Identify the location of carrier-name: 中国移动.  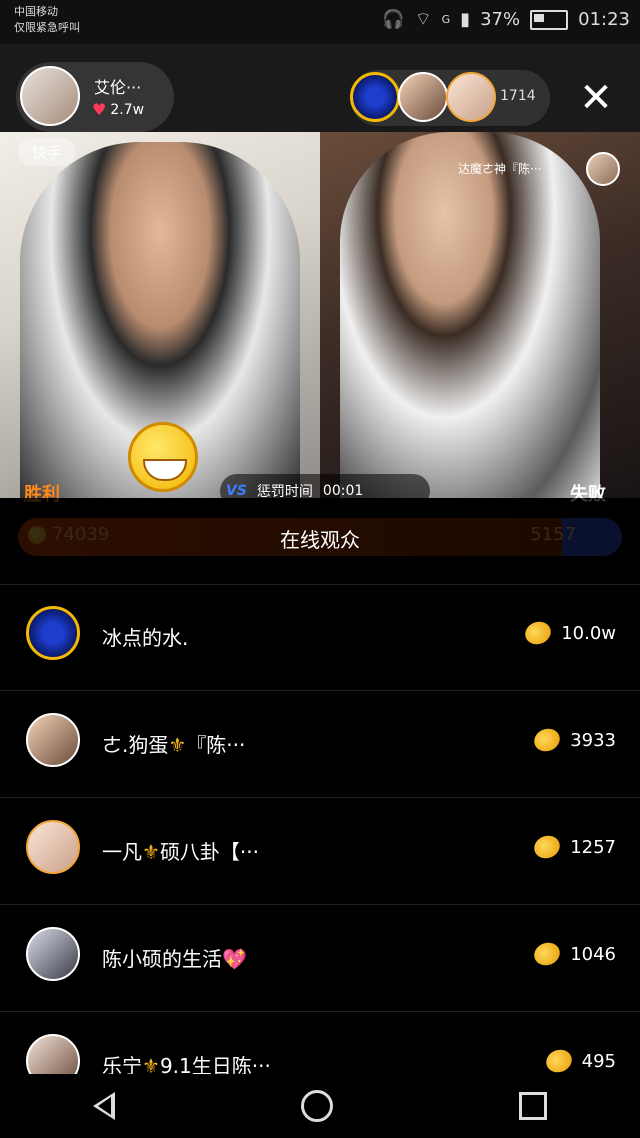
(36, 11).